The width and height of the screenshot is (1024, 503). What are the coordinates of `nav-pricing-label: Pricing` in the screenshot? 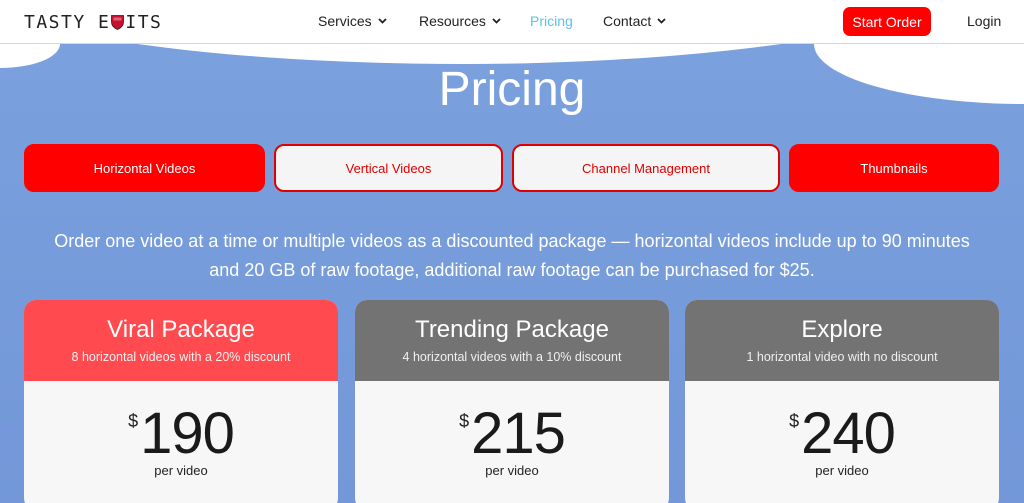 It's located at (551, 21).